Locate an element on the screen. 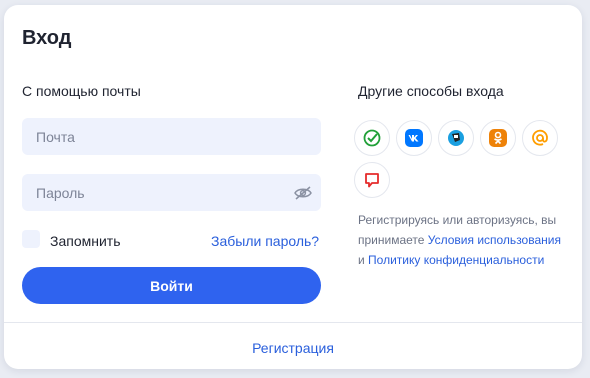  other-methods-label: Другие способы входа is located at coordinates (431, 91).